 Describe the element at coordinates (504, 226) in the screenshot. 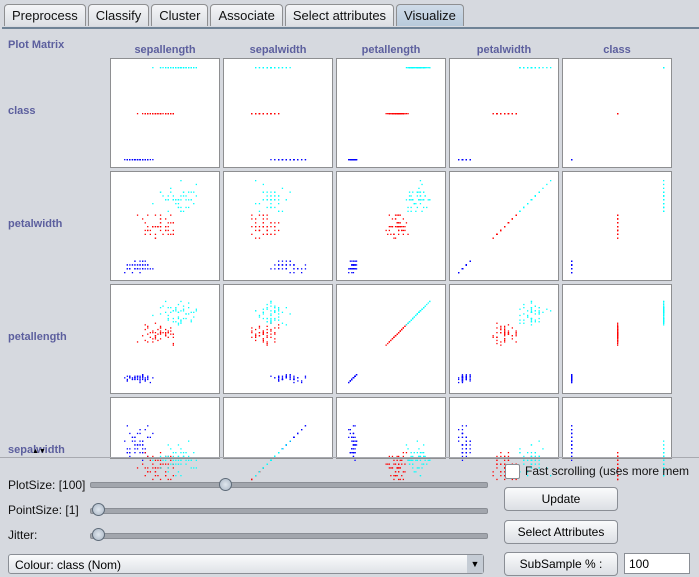

I see `scatter-cell-petalwidth-petalwidth` at that location.